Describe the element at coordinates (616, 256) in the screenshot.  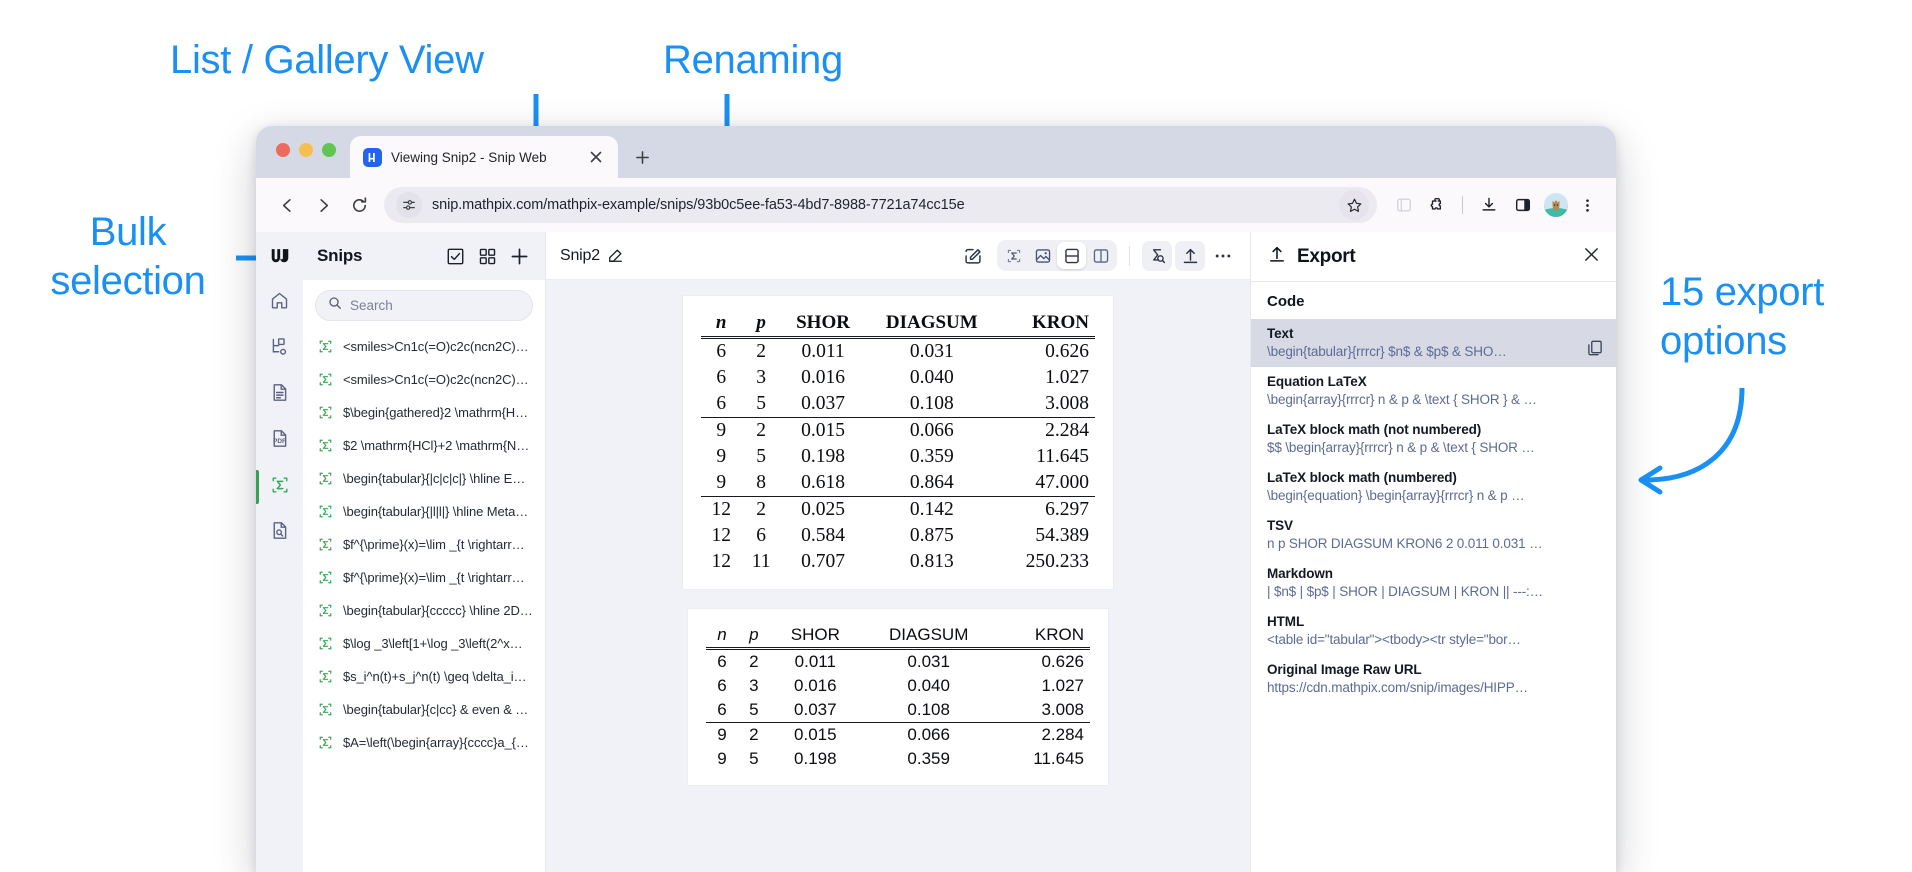
I see `rename-pencil-icon` at that location.